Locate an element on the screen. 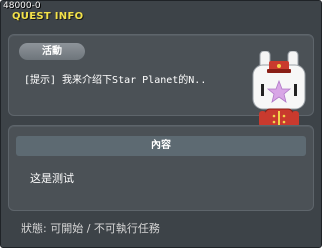 This screenshot has height=248, width=322. quest-status: 狀態: 可開始 / 不可執行任務 is located at coordinates (90, 228).